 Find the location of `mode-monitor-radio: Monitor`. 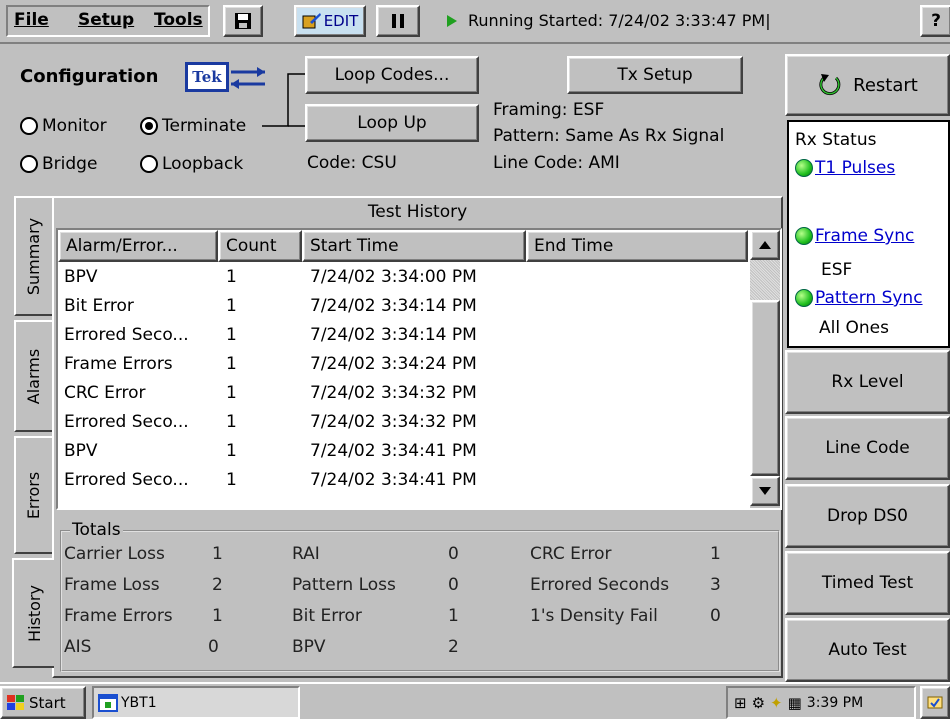

mode-monitor-radio: Monitor is located at coordinates (63, 126).